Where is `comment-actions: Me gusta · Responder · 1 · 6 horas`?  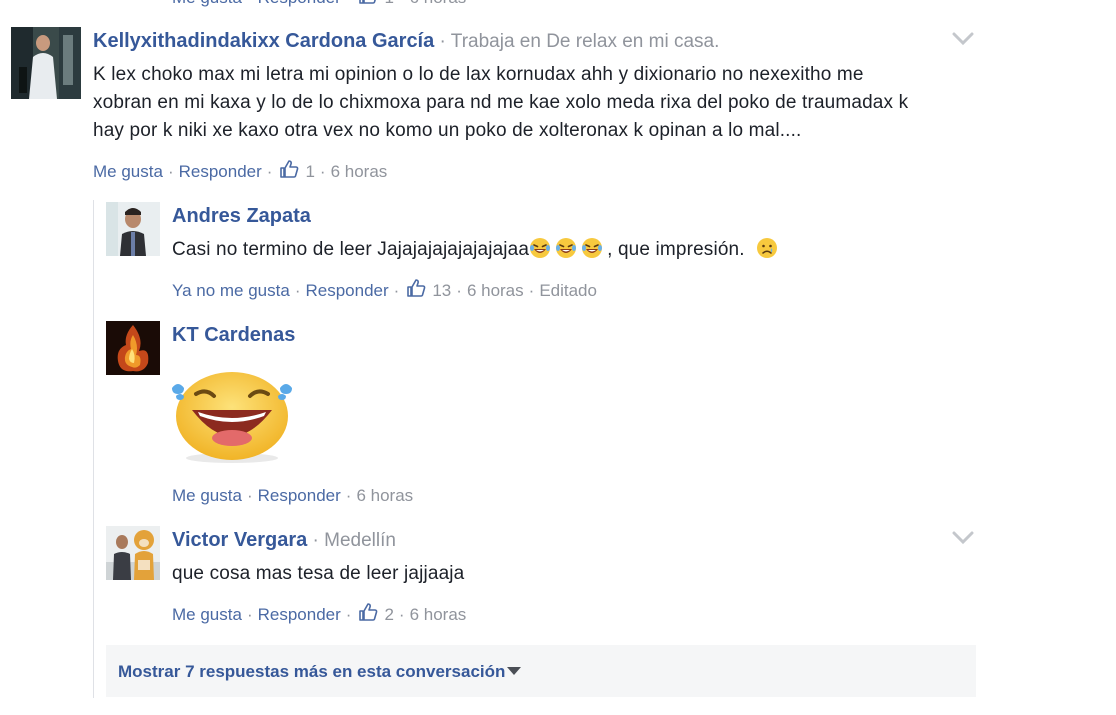
comment-actions: Me gusta · Responder · 1 · 6 horas is located at coordinates (240, 170).